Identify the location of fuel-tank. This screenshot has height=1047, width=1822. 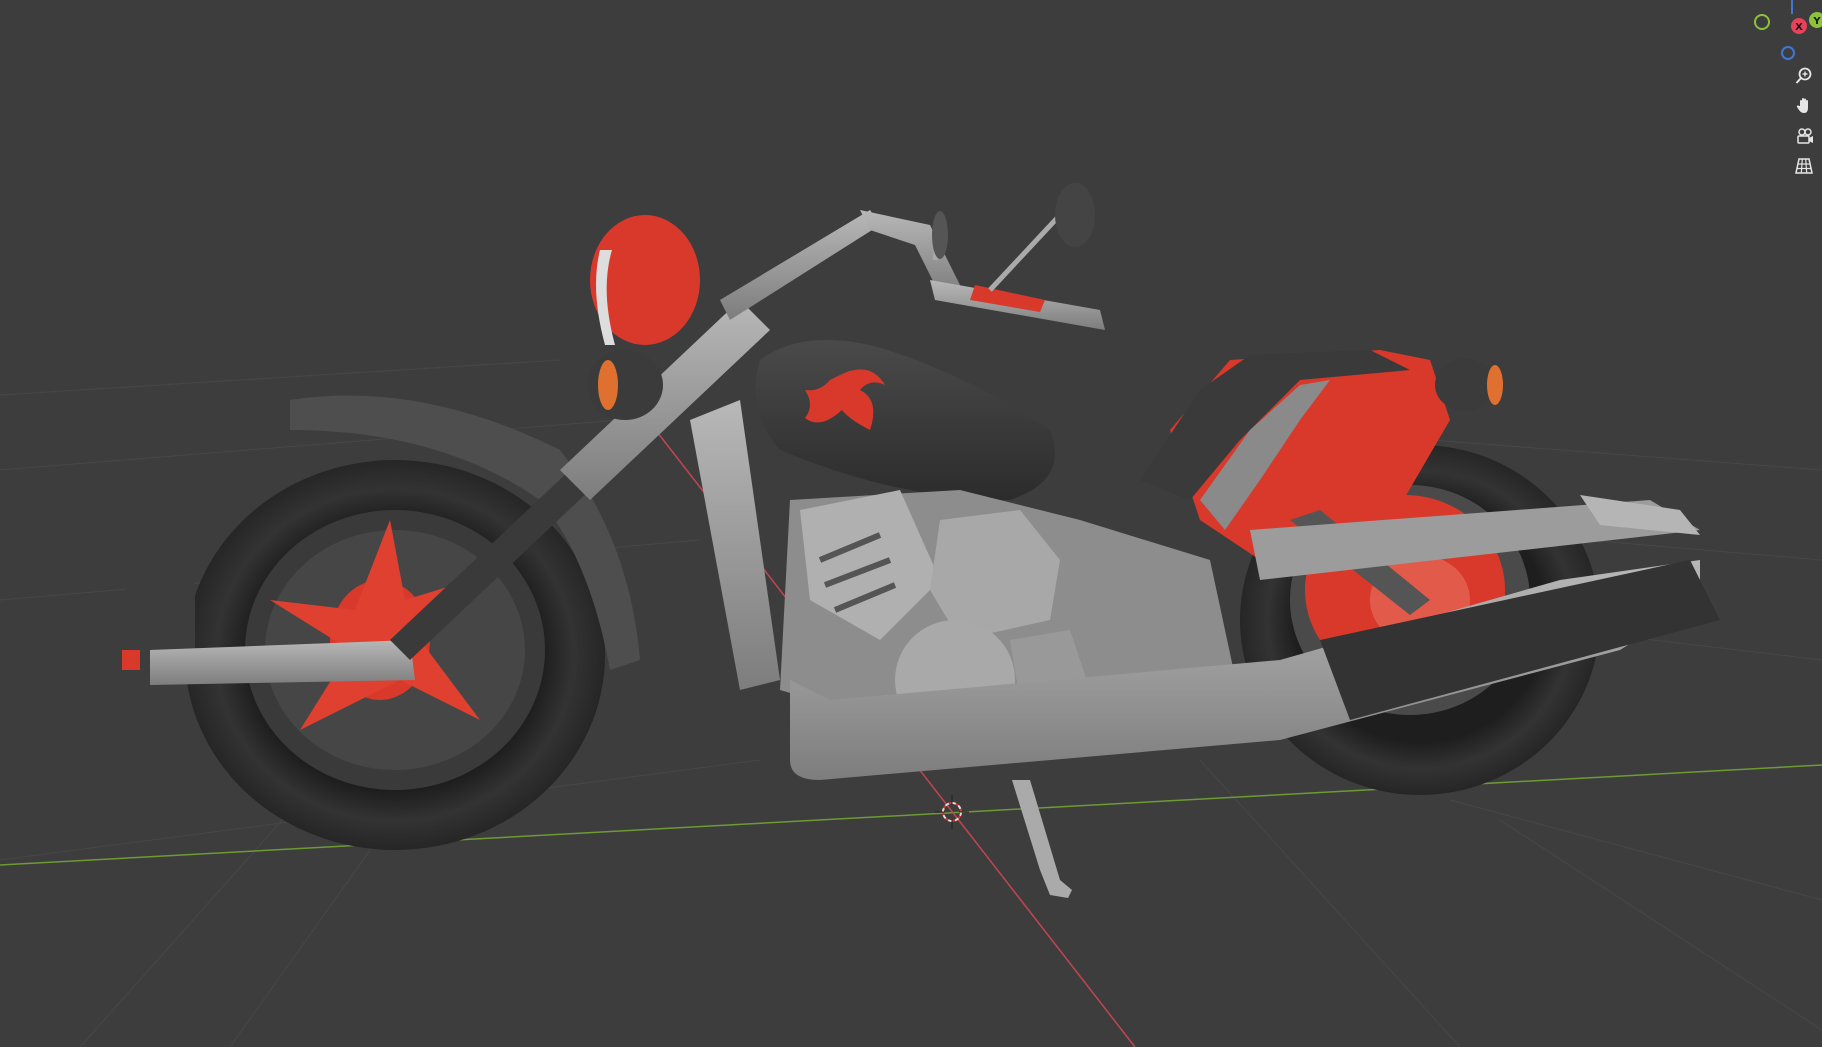
(905, 420).